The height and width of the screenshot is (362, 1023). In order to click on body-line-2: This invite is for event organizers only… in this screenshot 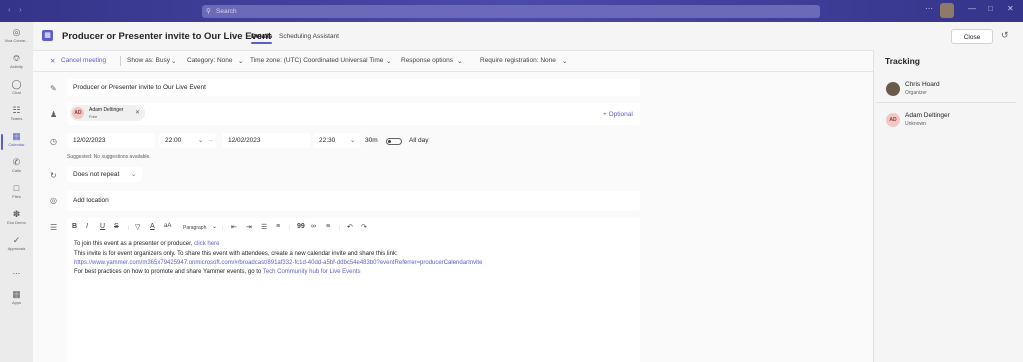, I will do `click(236, 254)`.